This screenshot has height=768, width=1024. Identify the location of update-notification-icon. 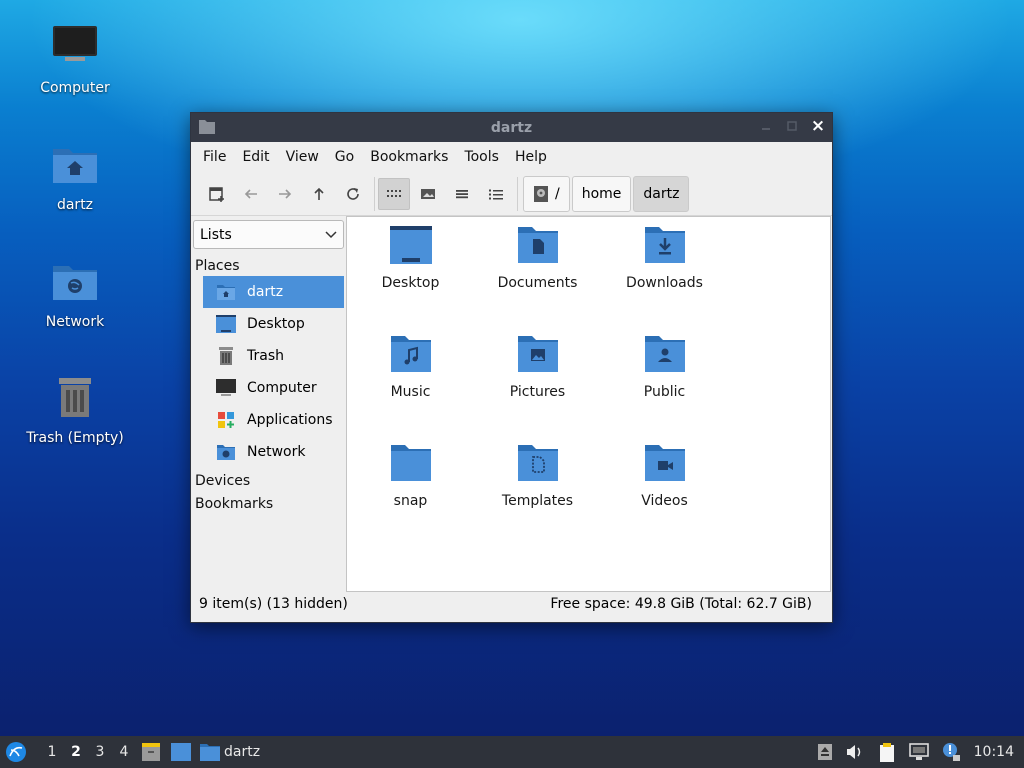
(951, 752).